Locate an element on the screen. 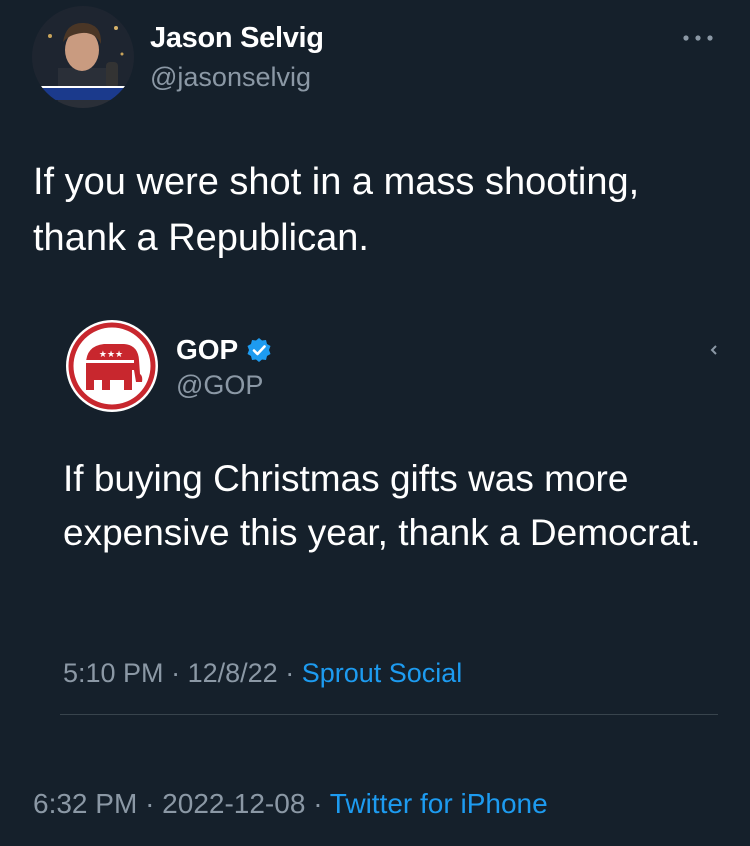  author-avatar is located at coordinates (83, 57).